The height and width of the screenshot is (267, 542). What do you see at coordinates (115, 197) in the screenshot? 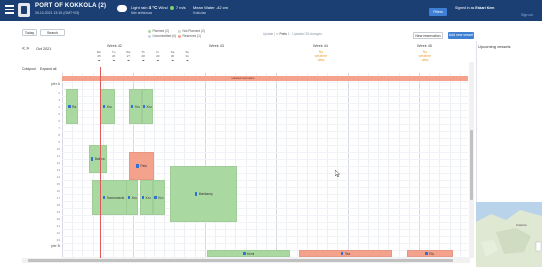
I see `booking-label: Sommarsvik` at bounding box center [115, 197].